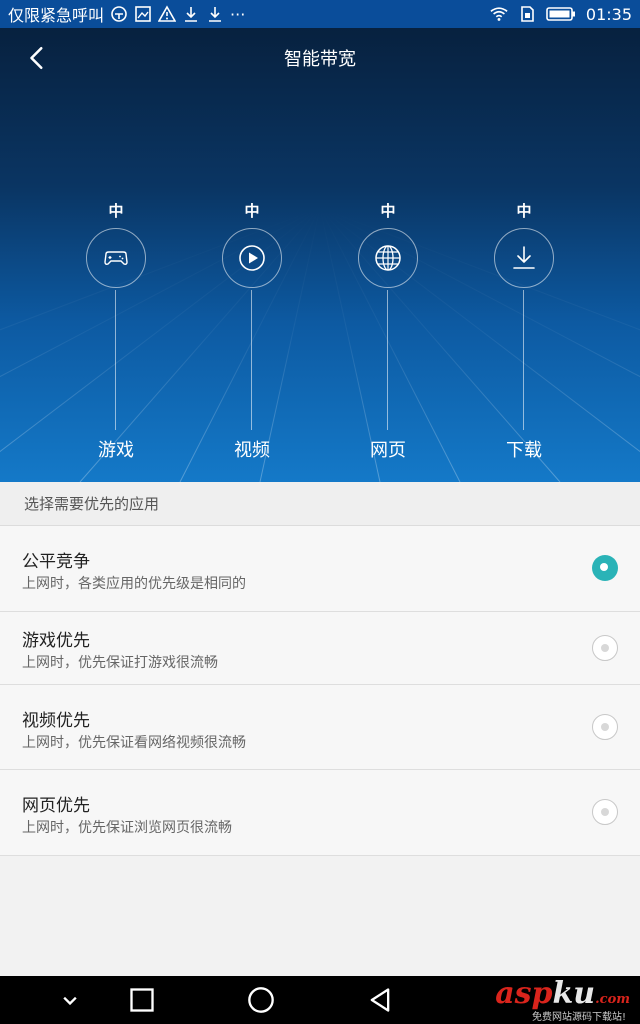 This screenshot has height=1024, width=640. I want to click on battery-icon, so click(561, 14).